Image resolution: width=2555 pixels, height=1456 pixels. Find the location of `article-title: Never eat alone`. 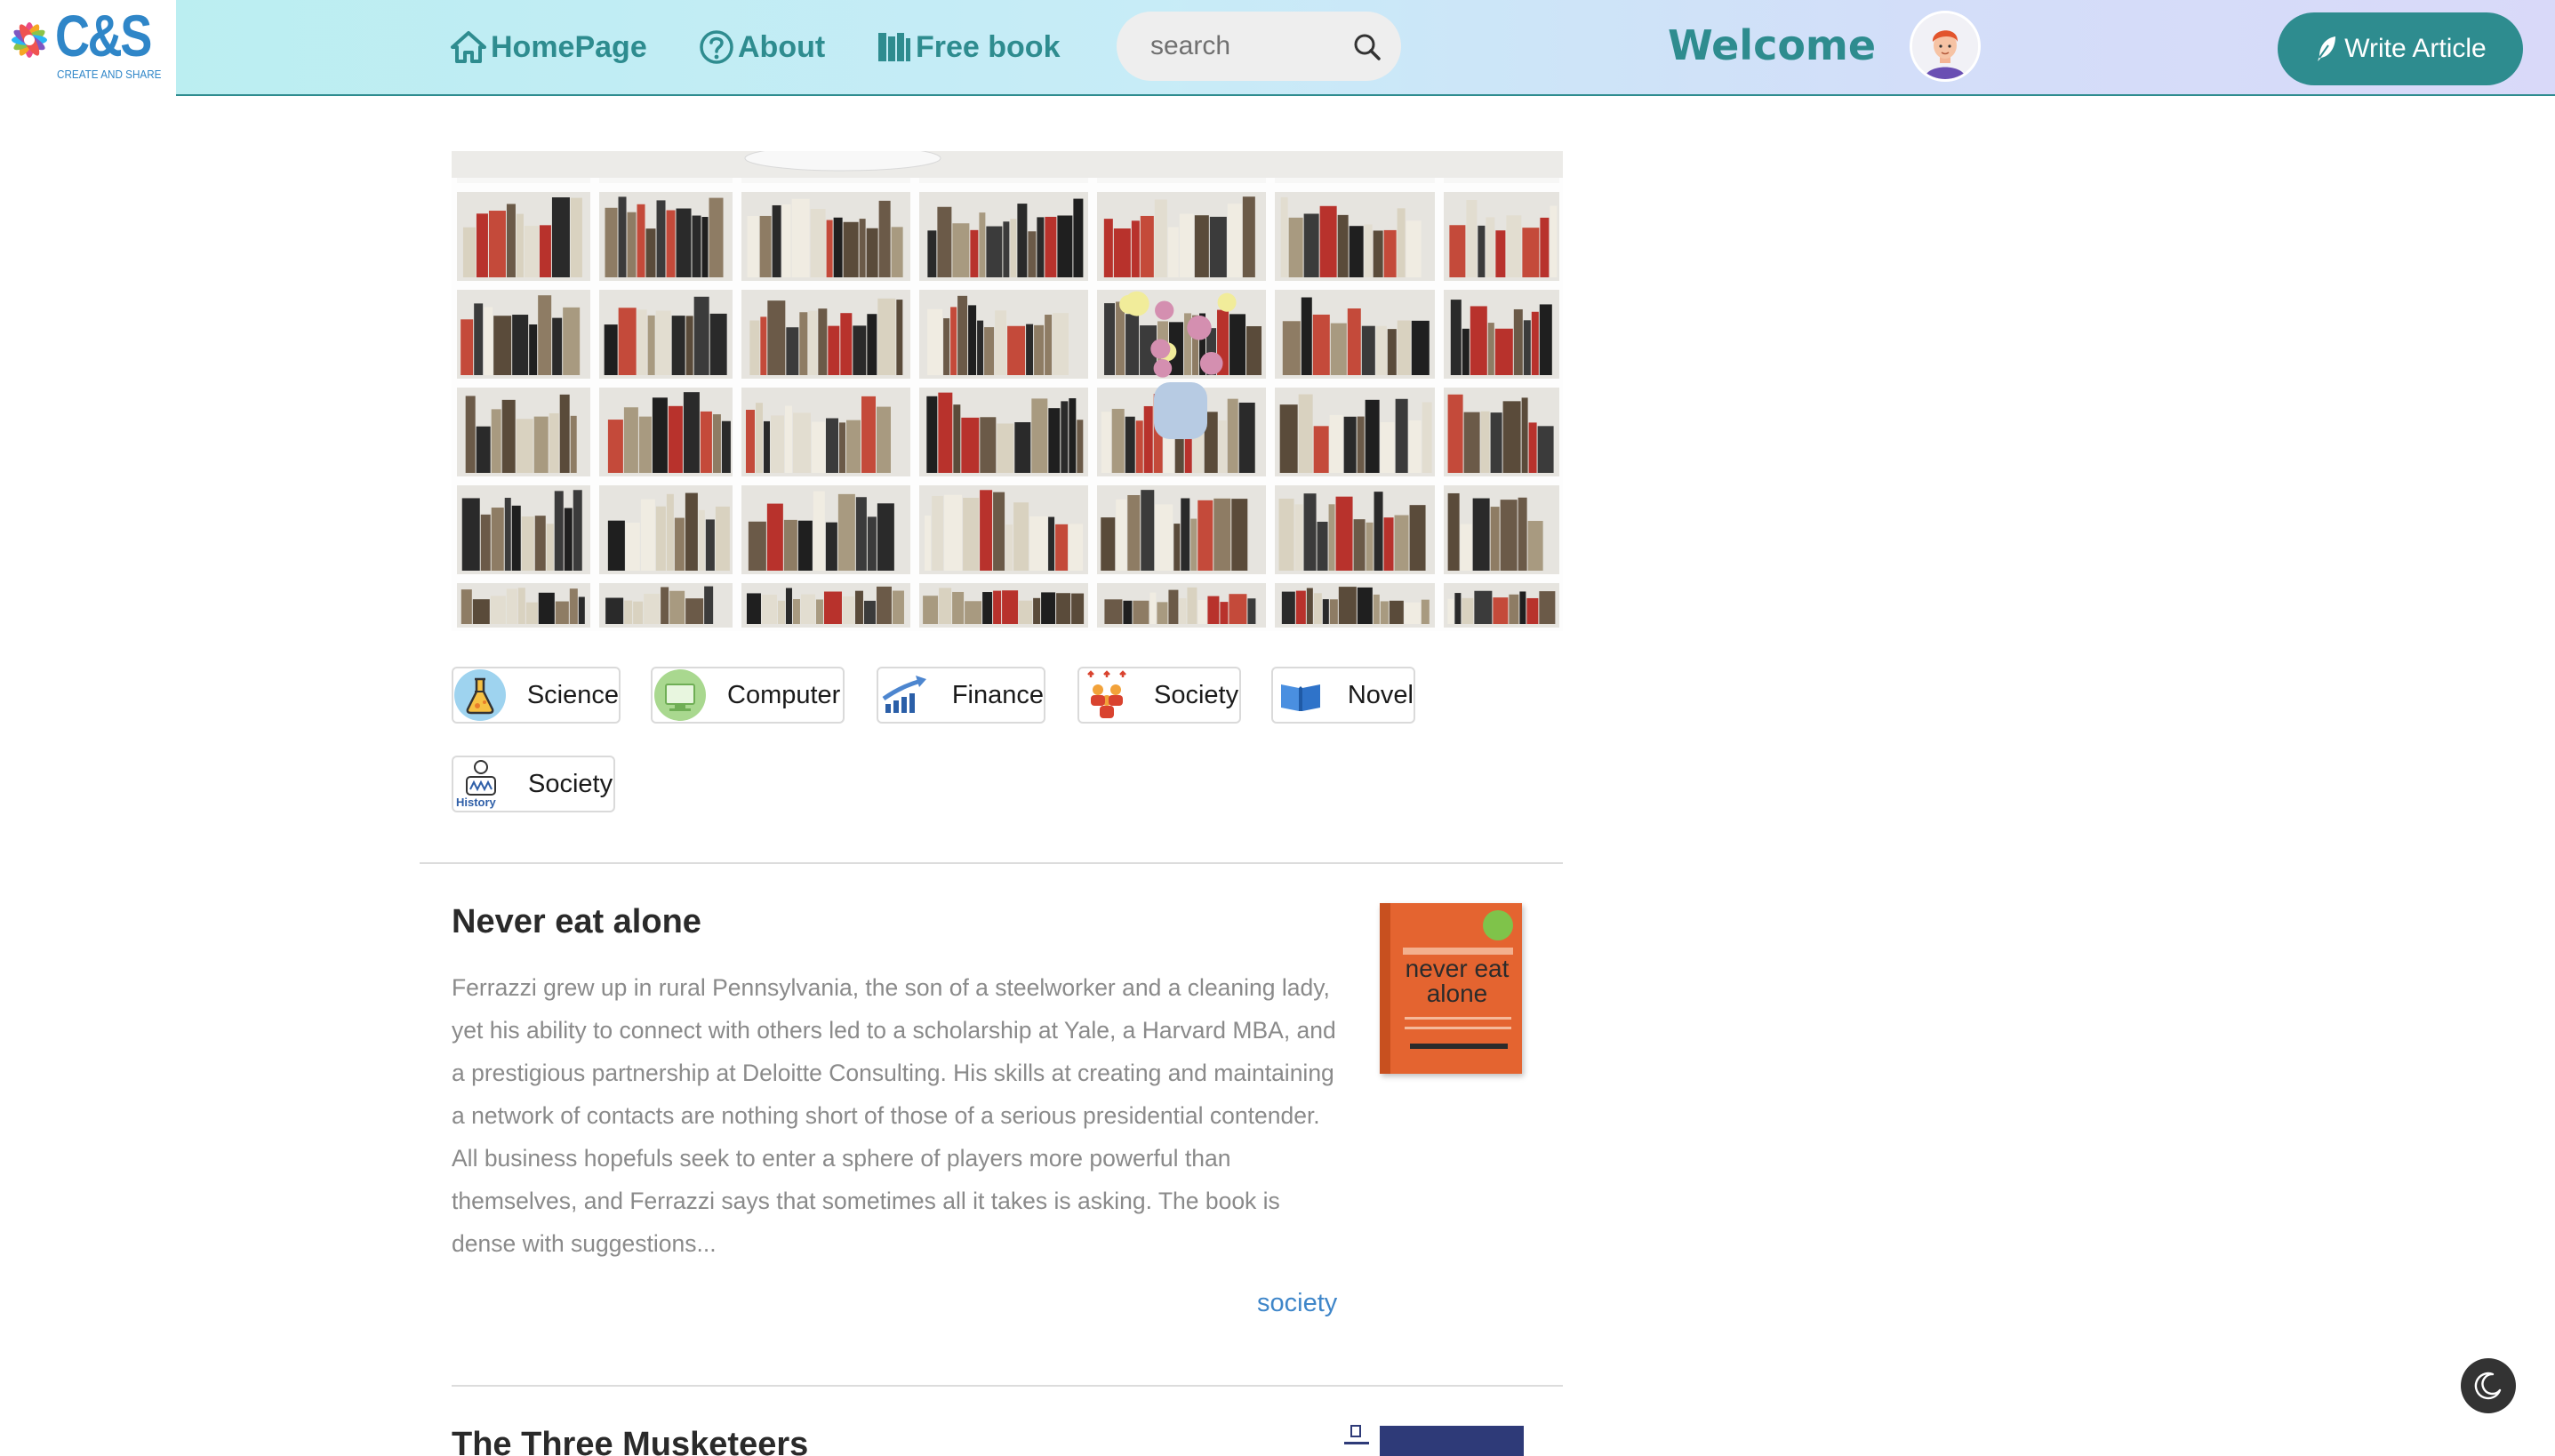

article-title: Never eat alone is located at coordinates (576, 922).